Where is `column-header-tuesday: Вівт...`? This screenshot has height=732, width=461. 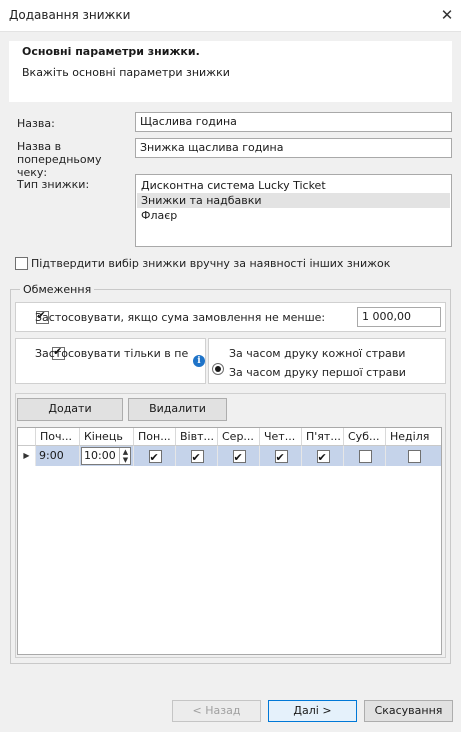 column-header-tuesday: Вівт... is located at coordinates (197, 437).